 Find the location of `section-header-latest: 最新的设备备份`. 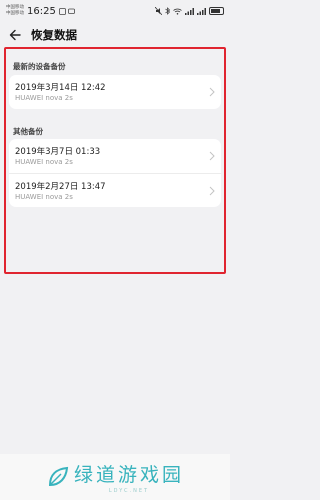

section-header-latest: 最新的设备备份 is located at coordinates (39, 66).